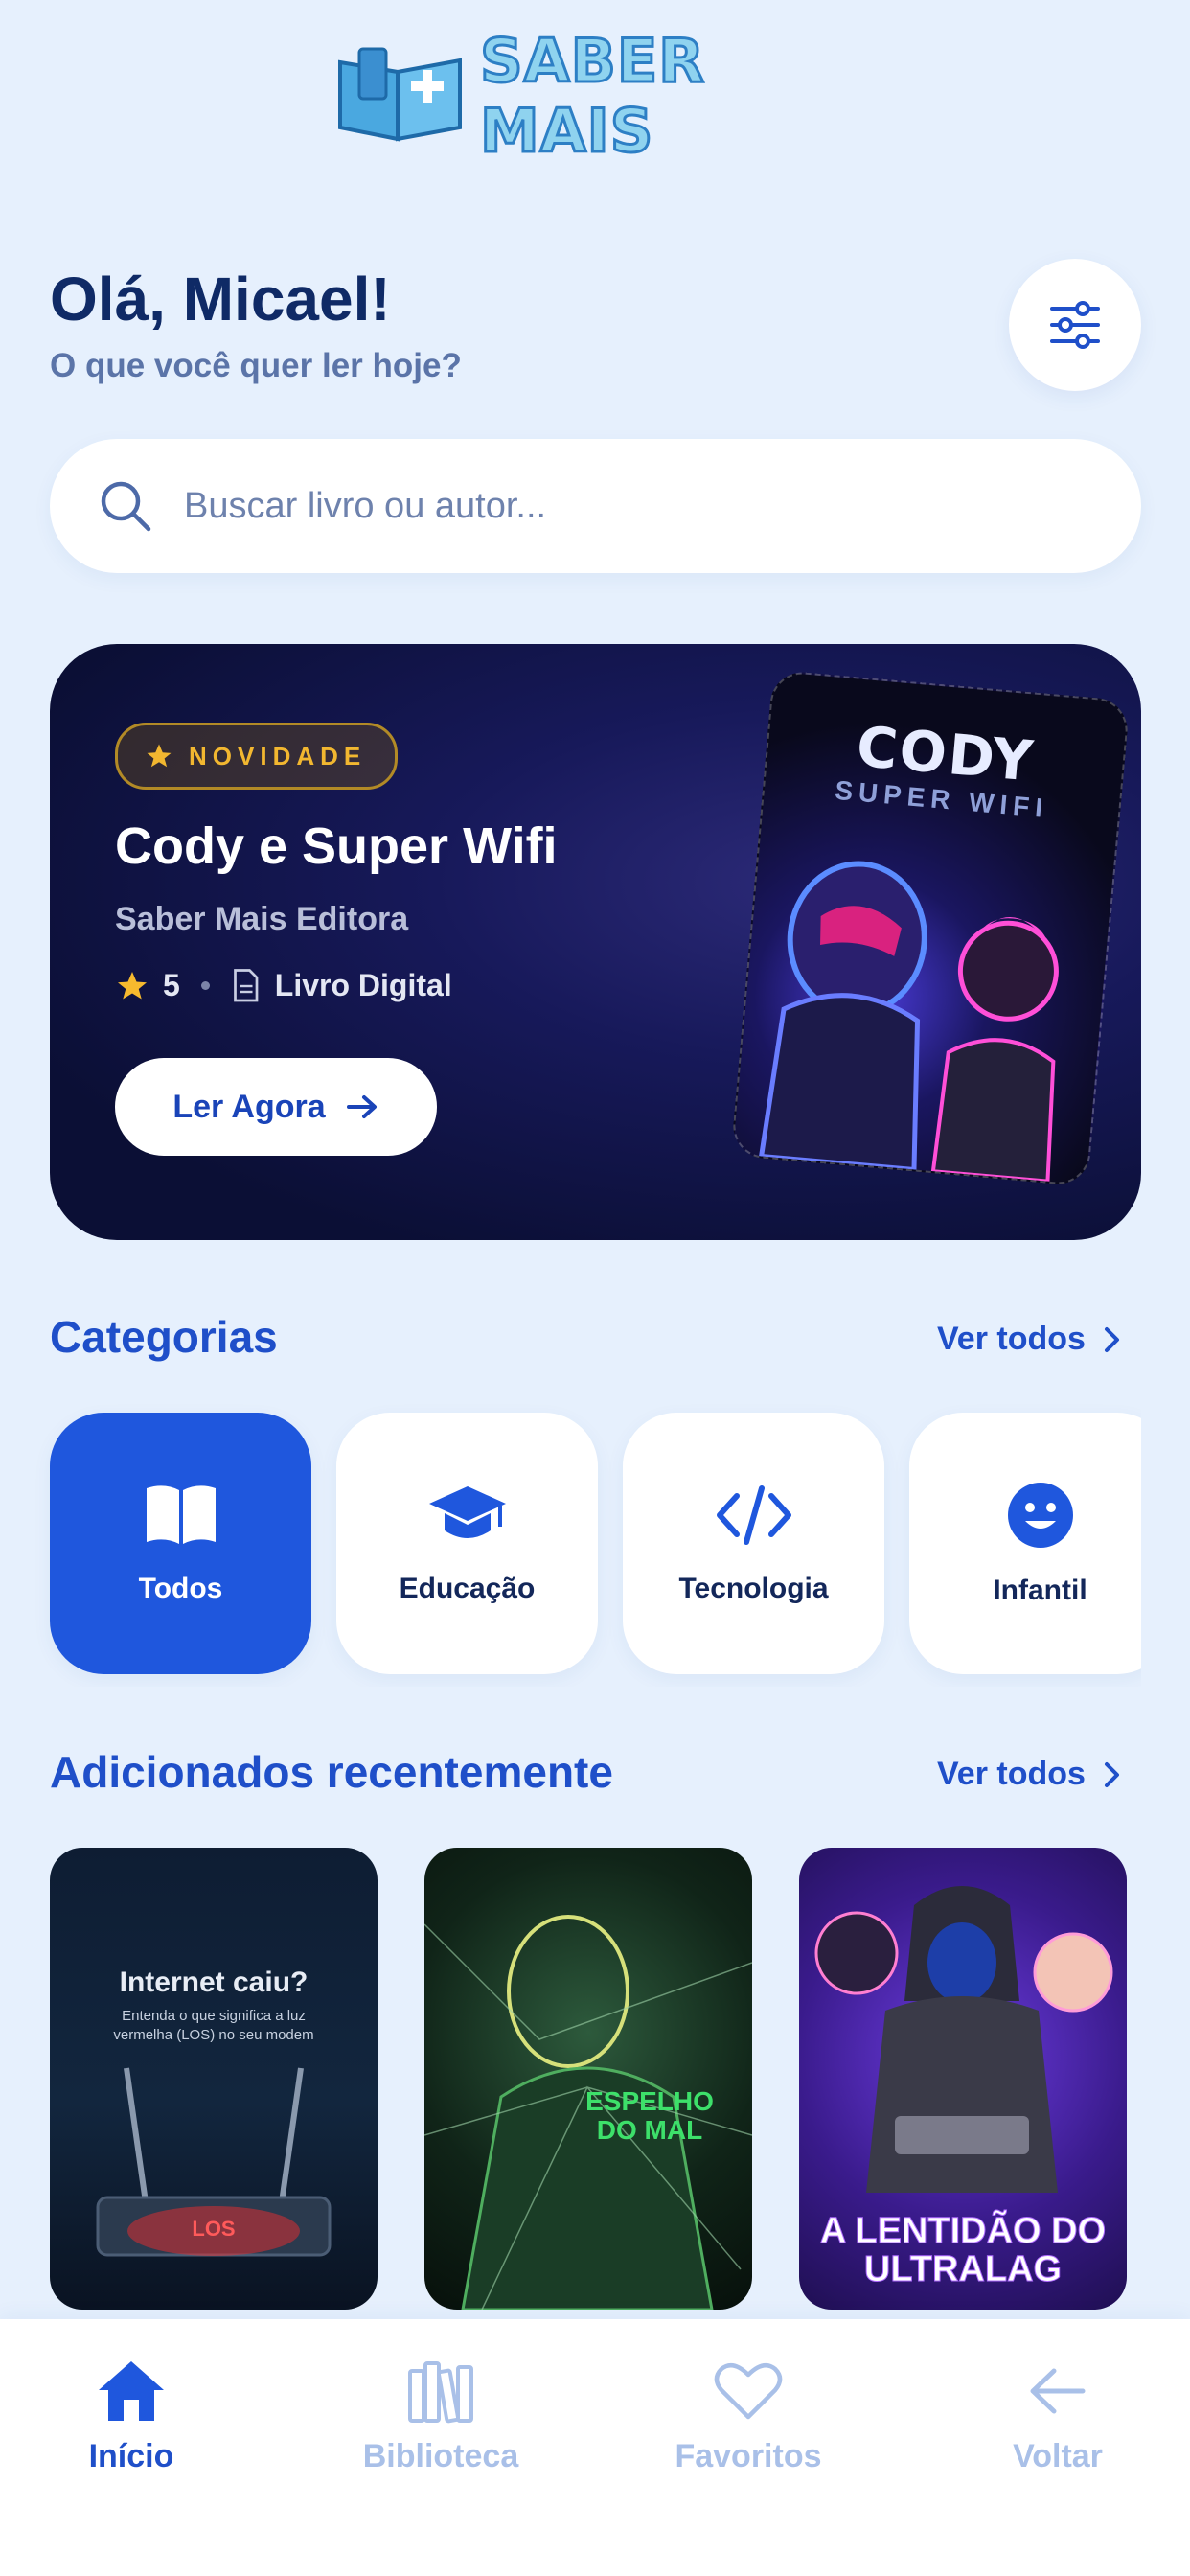 This screenshot has width=1190, height=2576. Describe the element at coordinates (132, 985) in the screenshot. I see `rating-star-icon` at that location.